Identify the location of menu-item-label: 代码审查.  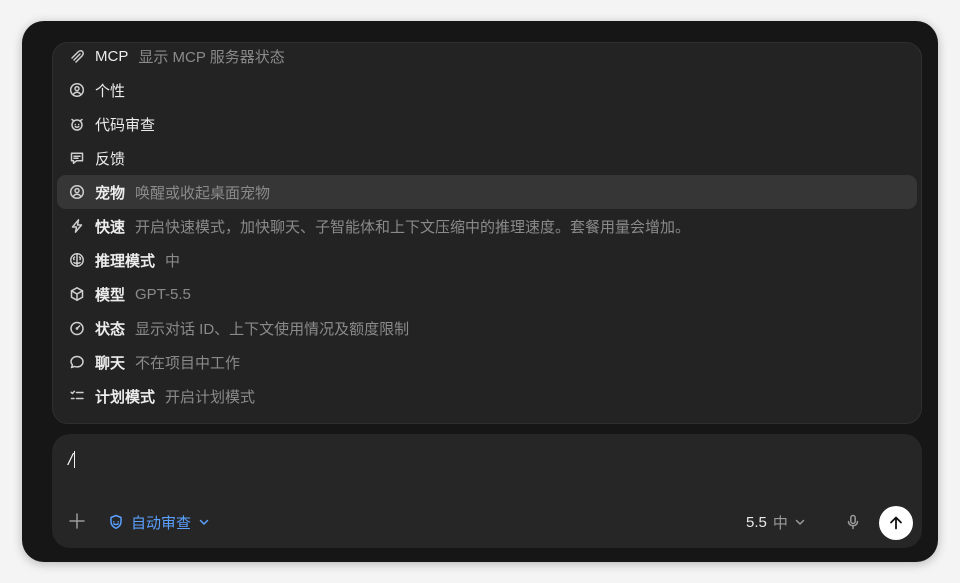
(125, 125).